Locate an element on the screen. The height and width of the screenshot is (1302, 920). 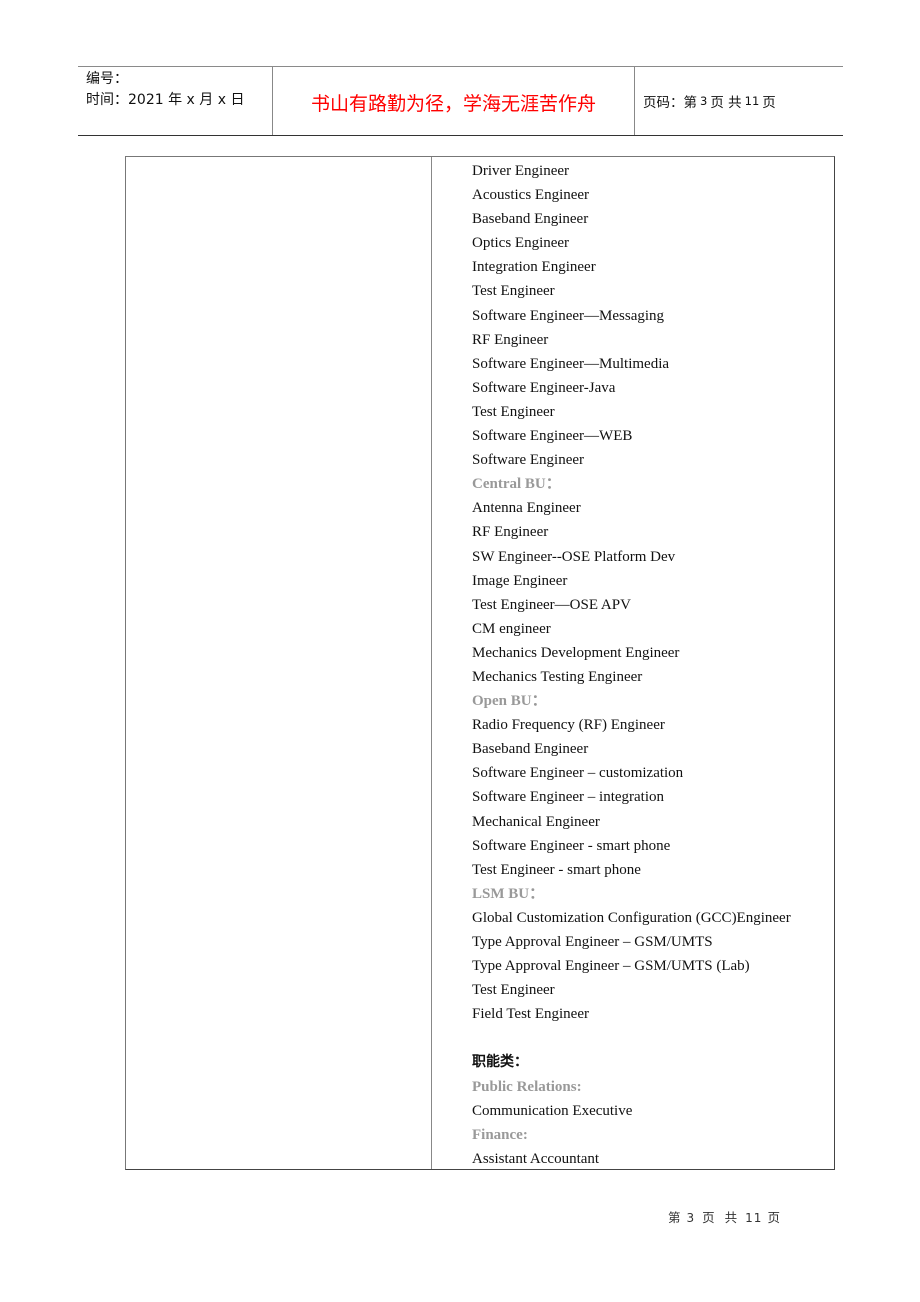
header-page-indicator: 页码：第 3 页 共 11 页 is located at coordinates (739, 101).